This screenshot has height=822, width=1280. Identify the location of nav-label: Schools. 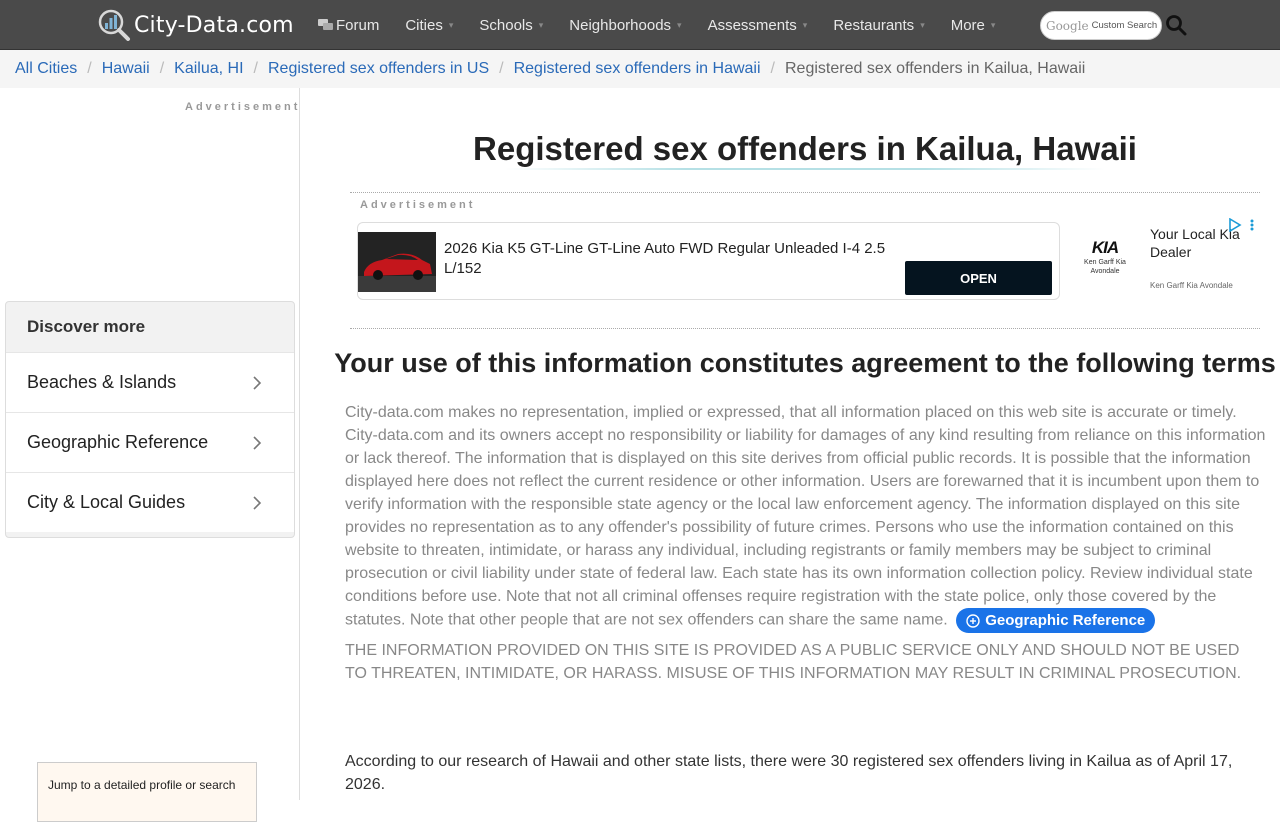
(506, 25).